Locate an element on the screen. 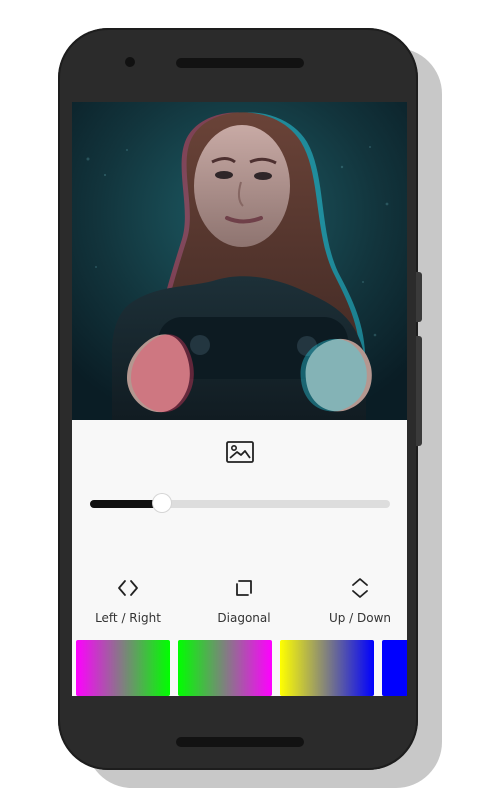  power-button is located at coordinates (419, 297).